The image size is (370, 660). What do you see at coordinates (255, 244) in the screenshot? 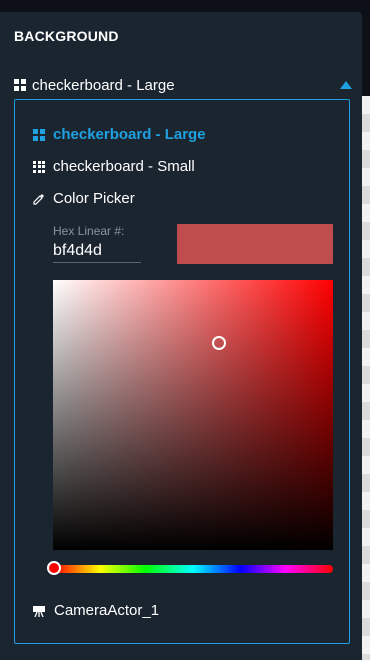
I see `color-swatch` at bounding box center [255, 244].